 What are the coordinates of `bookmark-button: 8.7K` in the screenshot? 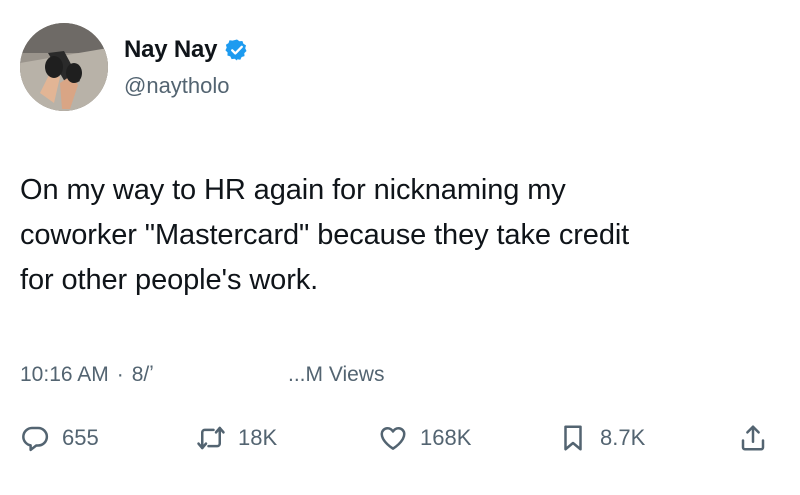 It's located at (601, 438).